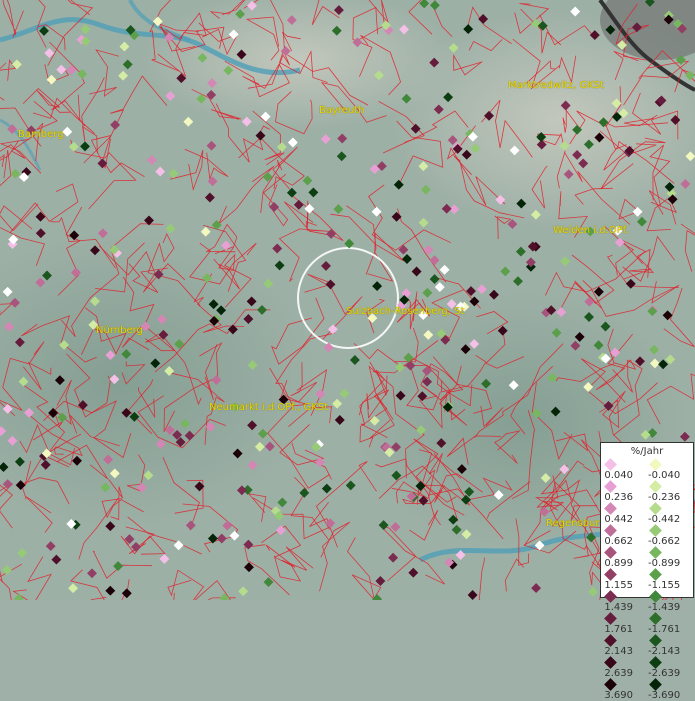 Image resolution: width=695 pixels, height=701 pixels. What do you see at coordinates (664, 563) in the screenshot?
I see `legend-value: -0.899` at bounding box center [664, 563].